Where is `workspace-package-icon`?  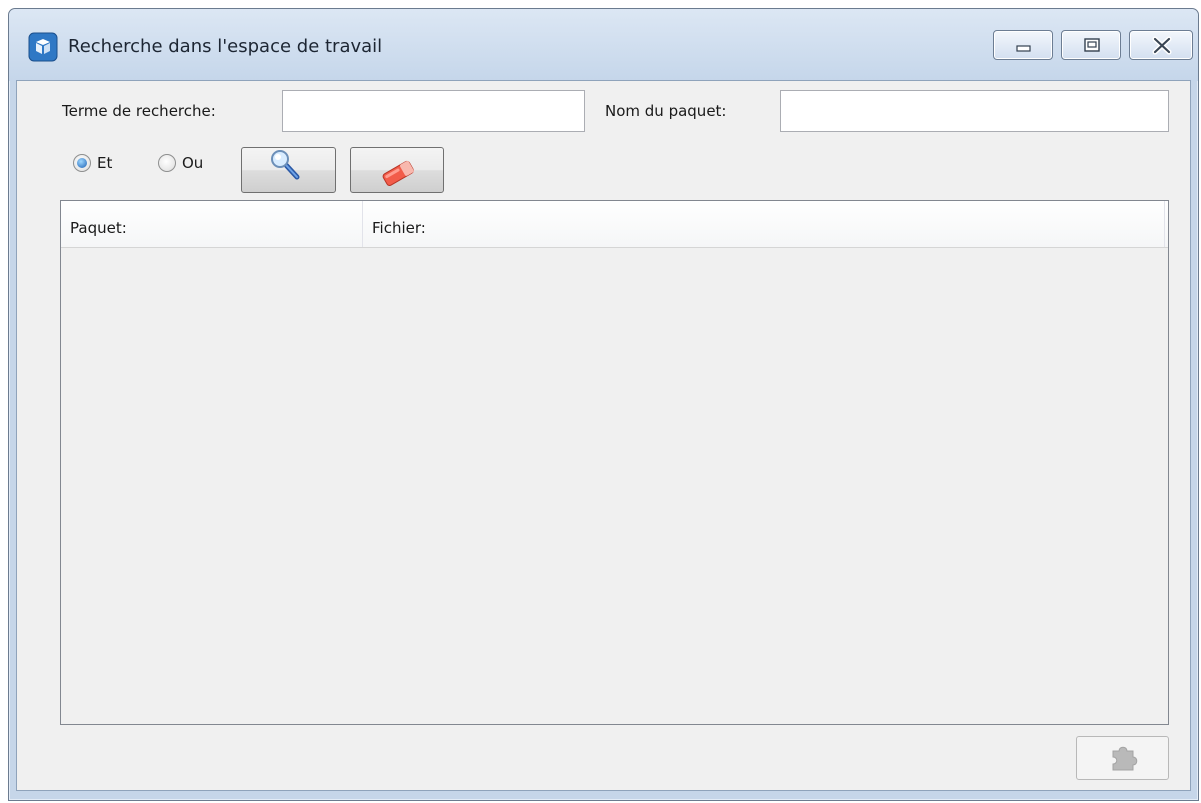 workspace-package-icon is located at coordinates (43, 47).